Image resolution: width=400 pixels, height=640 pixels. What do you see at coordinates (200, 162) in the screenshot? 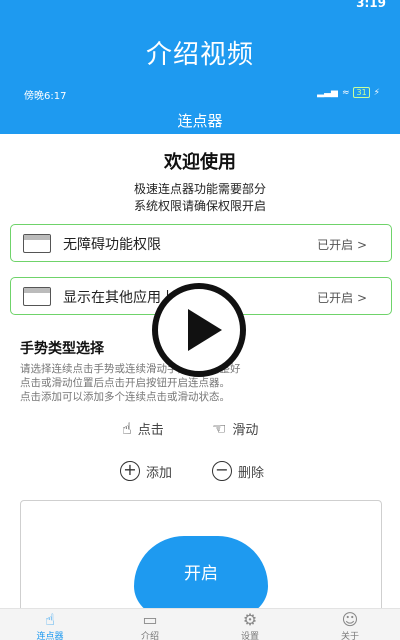
I see `welcome-title: 欢迎使用` at bounding box center [200, 162].